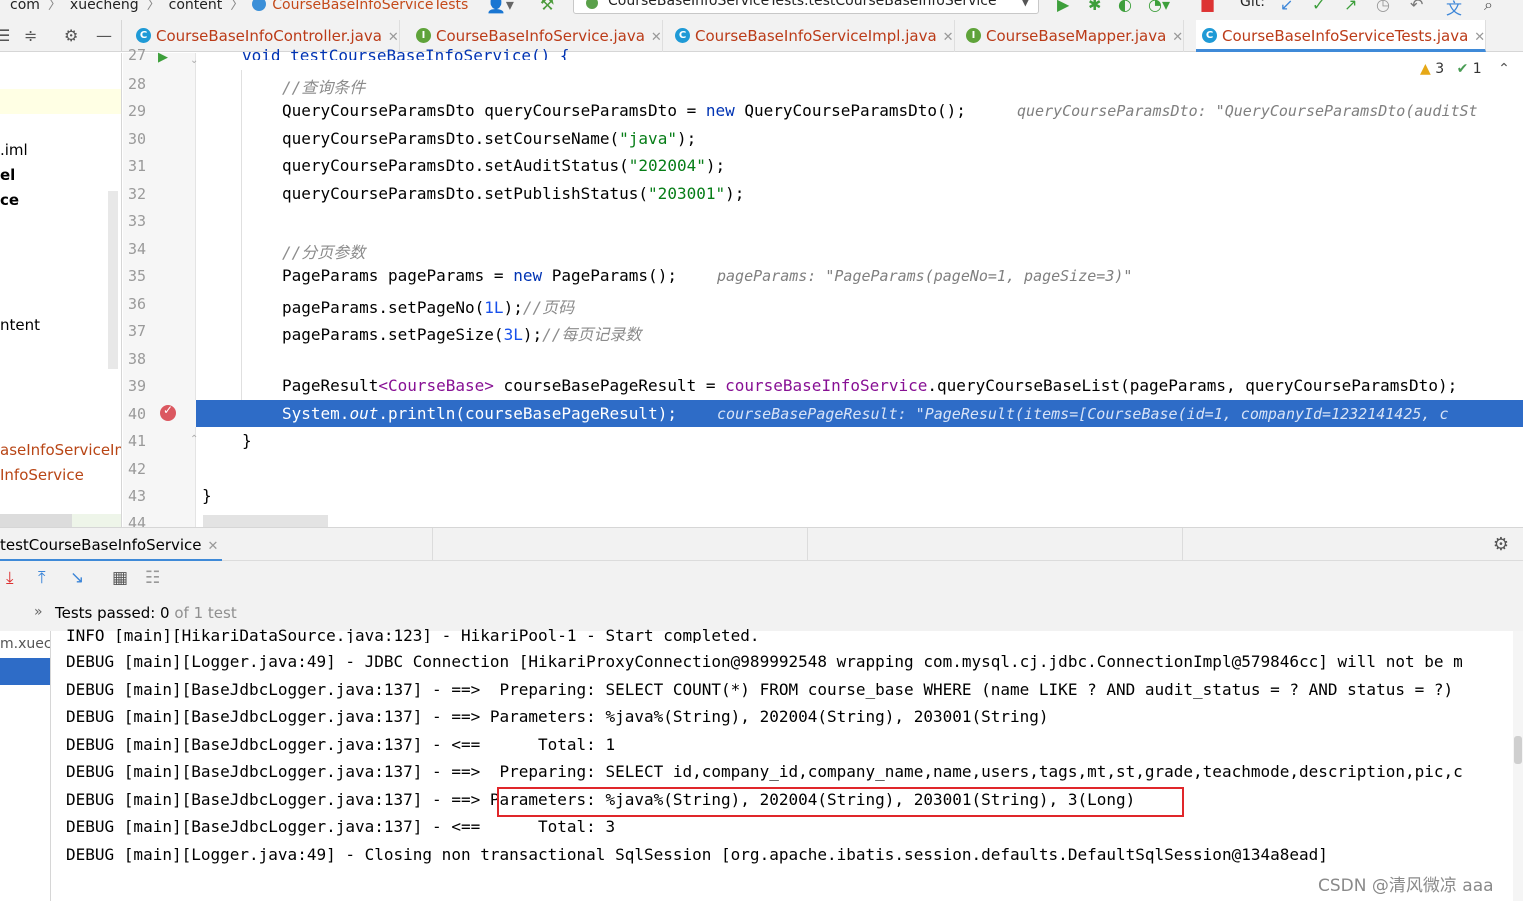 This screenshot has height=901, width=1523. Describe the element at coordinates (1383, 7) in the screenshot. I see `history-icon: ◷` at that location.